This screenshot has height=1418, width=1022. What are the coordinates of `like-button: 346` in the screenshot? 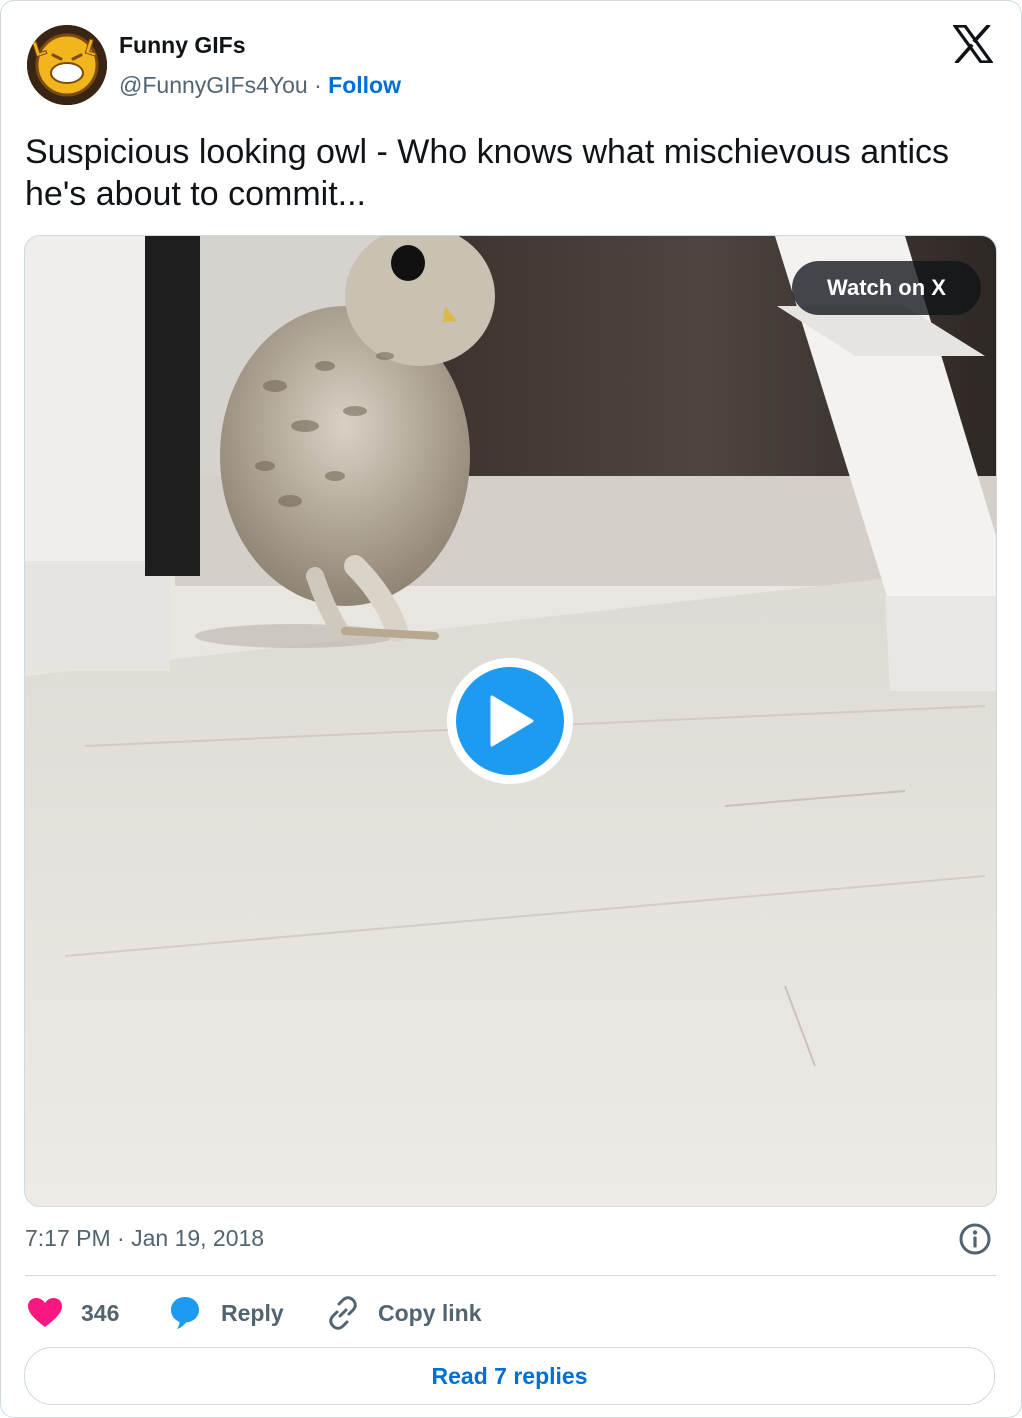 It's located at (73, 1313).